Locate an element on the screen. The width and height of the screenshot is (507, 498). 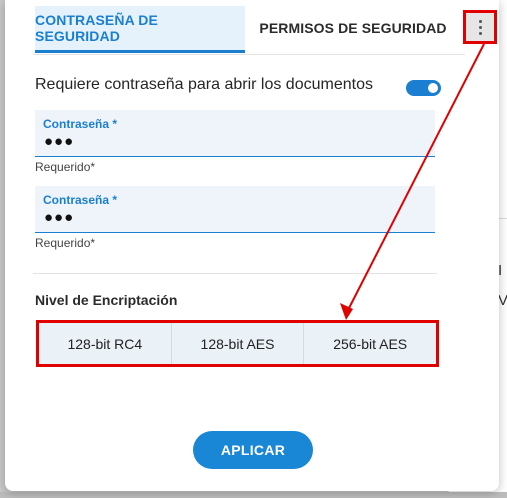
password-field-label: Contraseña * is located at coordinates (80, 124).